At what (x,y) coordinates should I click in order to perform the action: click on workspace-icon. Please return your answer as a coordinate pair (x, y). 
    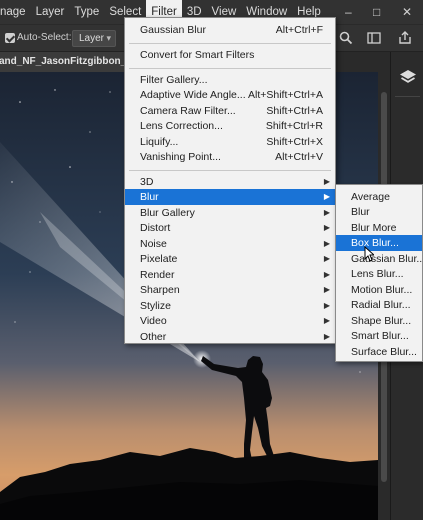
    Looking at the image, I should click on (374, 38).